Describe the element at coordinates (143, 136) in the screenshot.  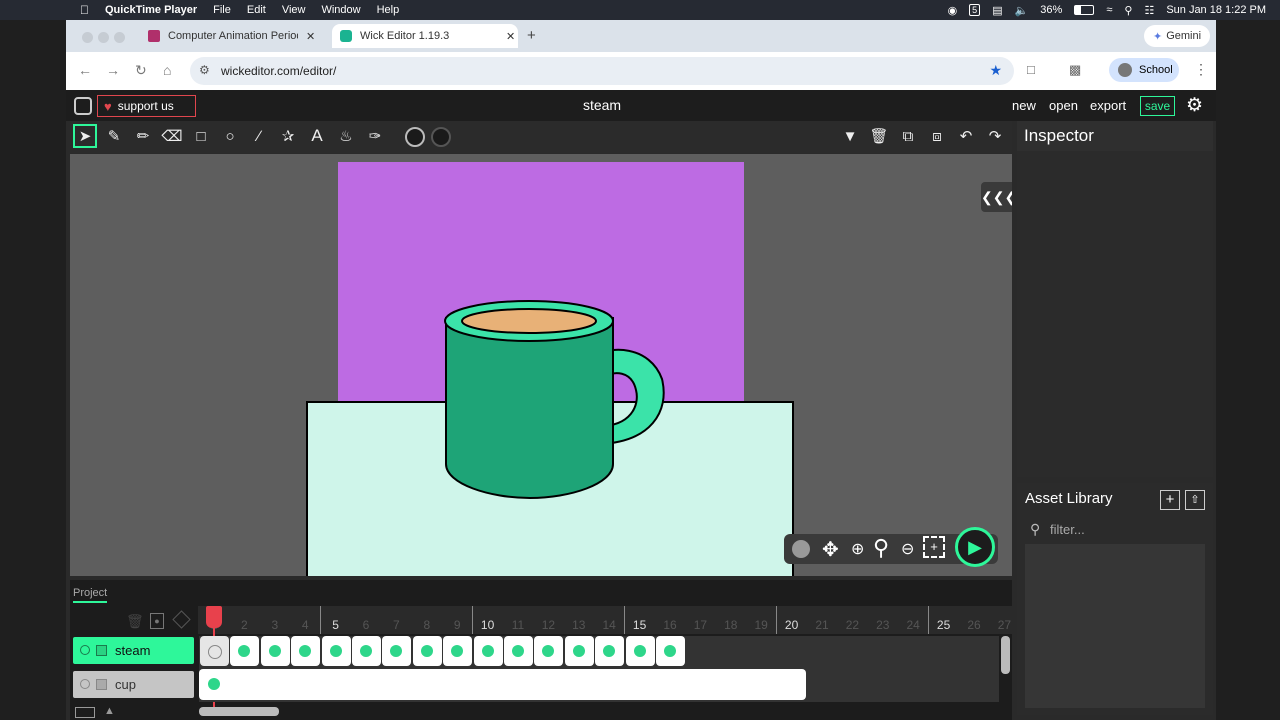
I see `pencil-tool-icon: ✏` at that location.